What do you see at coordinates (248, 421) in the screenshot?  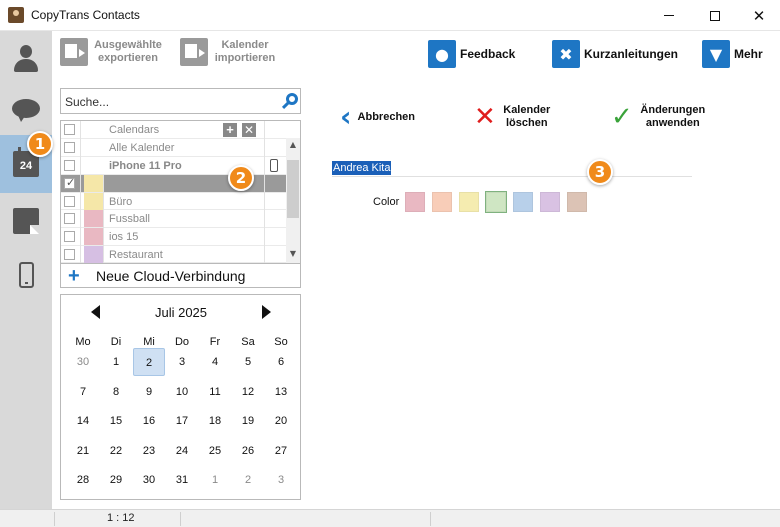 I see `calendar-day: 19` at bounding box center [248, 421].